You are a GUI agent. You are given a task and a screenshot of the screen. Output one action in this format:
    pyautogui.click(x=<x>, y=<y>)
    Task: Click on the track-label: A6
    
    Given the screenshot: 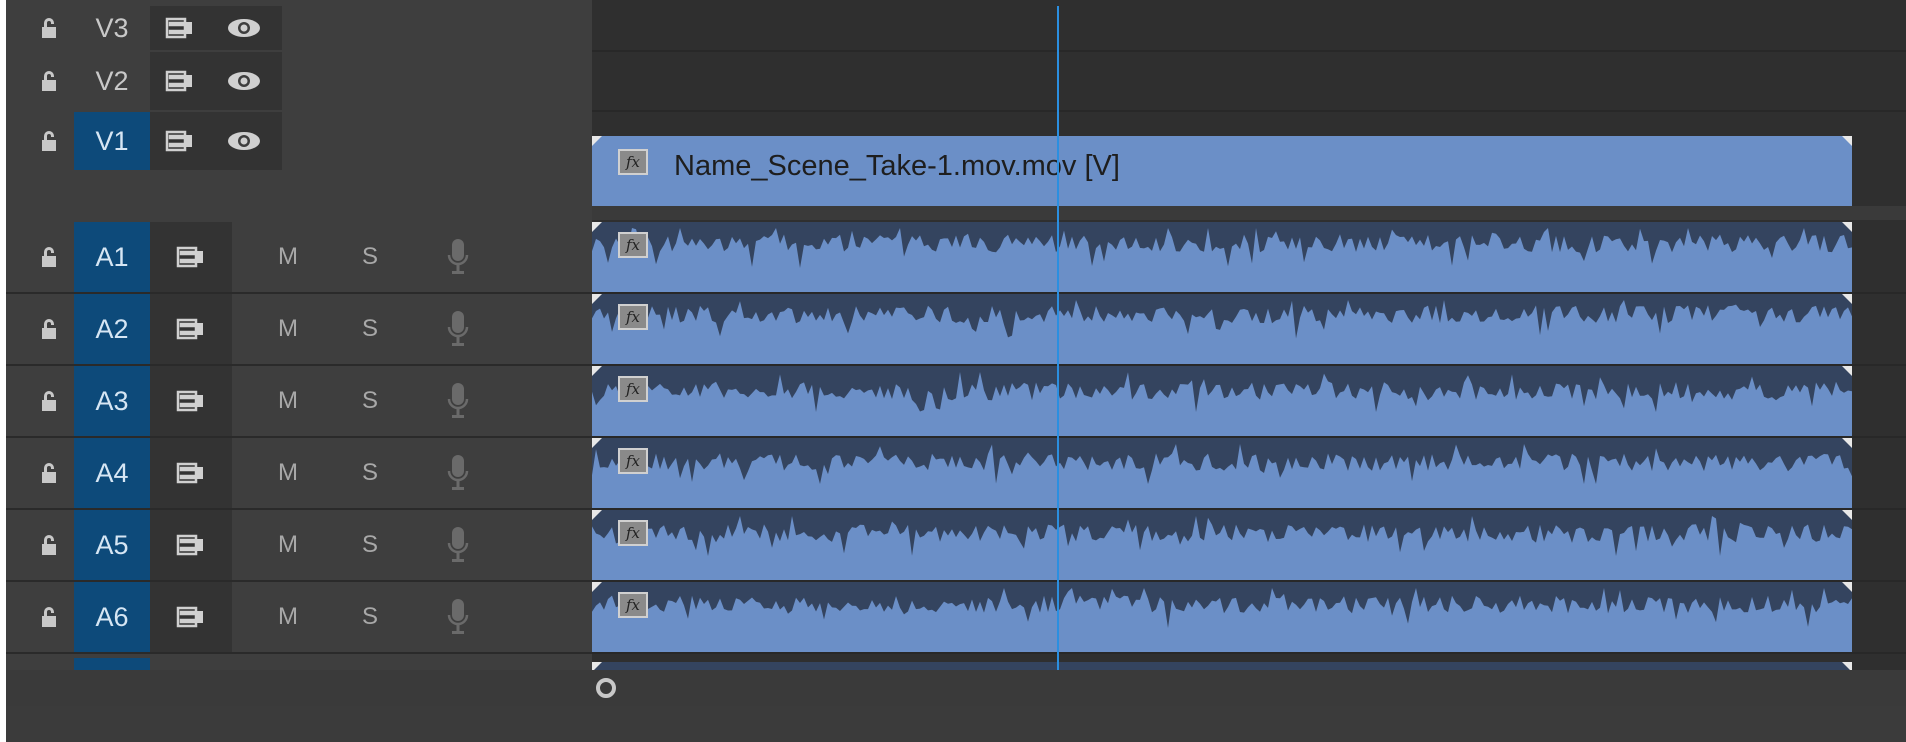 What is the action you would take?
    pyautogui.click(x=112, y=616)
    